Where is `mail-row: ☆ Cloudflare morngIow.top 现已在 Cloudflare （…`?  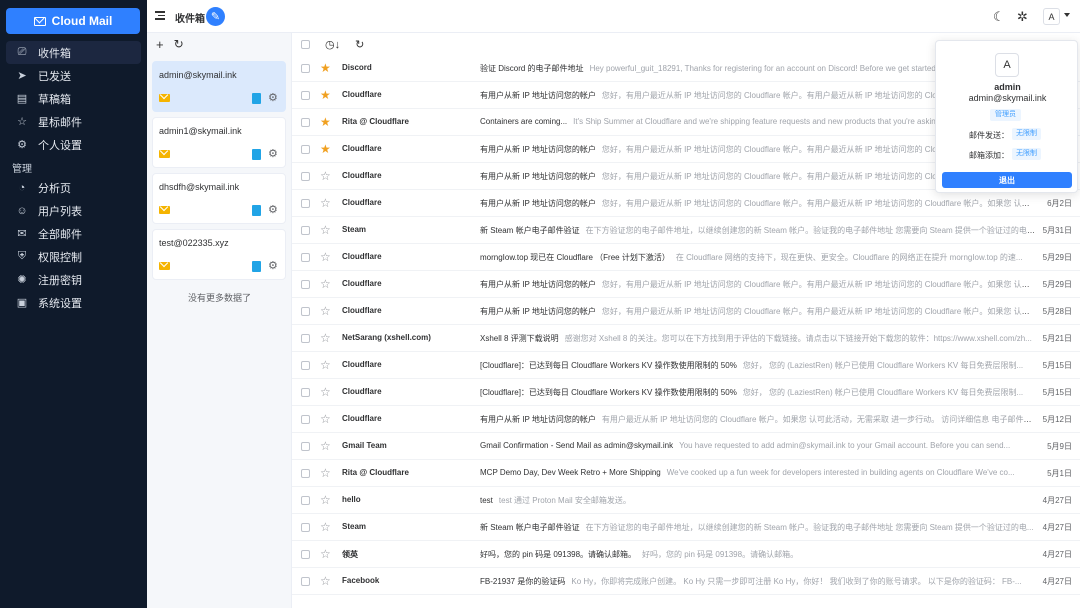
mail-row: ☆ Cloudflare morngIow.top 现已在 Cloudflare （… is located at coordinates (686, 257).